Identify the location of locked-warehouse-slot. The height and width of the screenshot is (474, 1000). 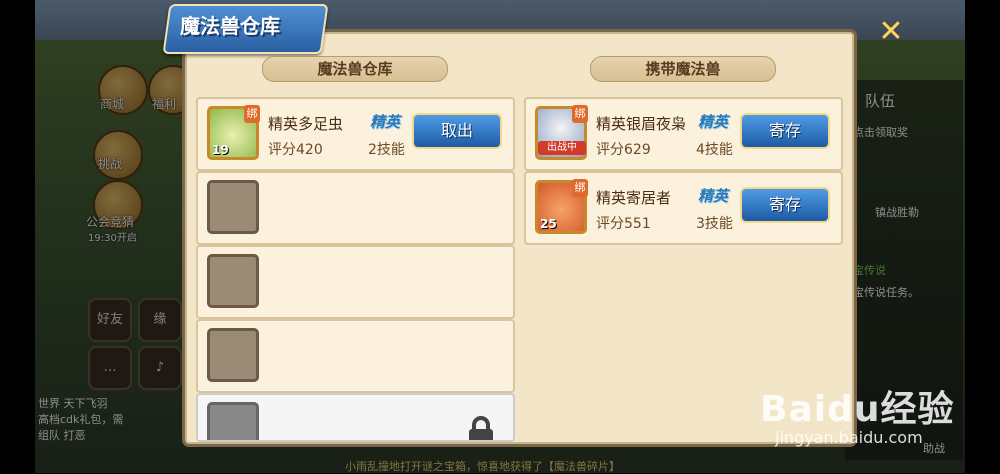
(355, 417).